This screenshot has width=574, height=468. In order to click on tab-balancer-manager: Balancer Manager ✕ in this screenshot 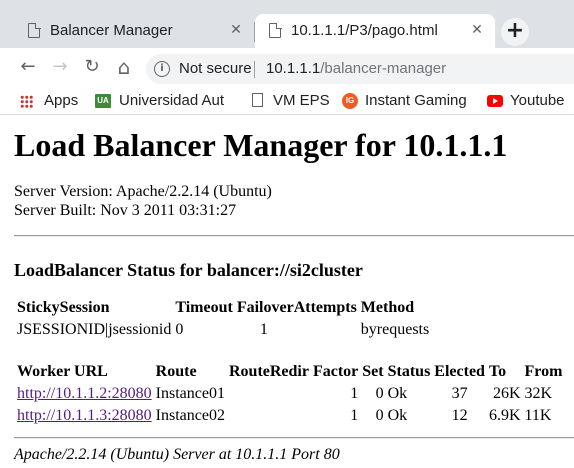, I will do `click(134, 32)`.